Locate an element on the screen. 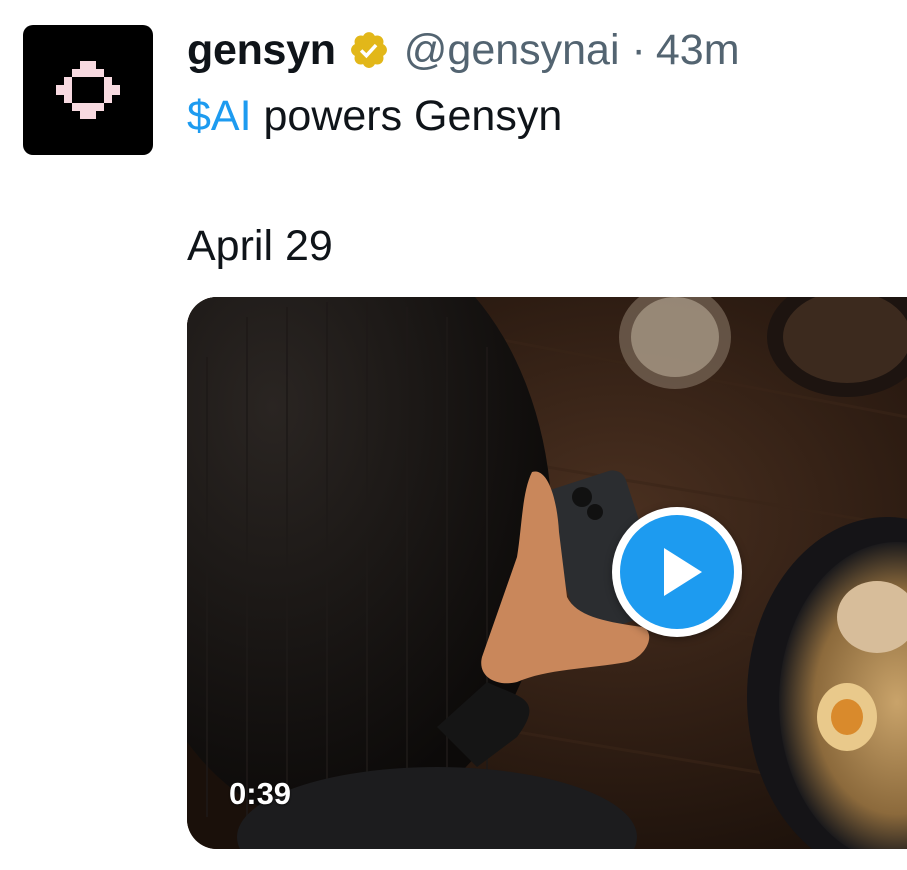 Image resolution: width=907 pixels, height=870 pixels. display-name: gensyn is located at coordinates (261, 50).